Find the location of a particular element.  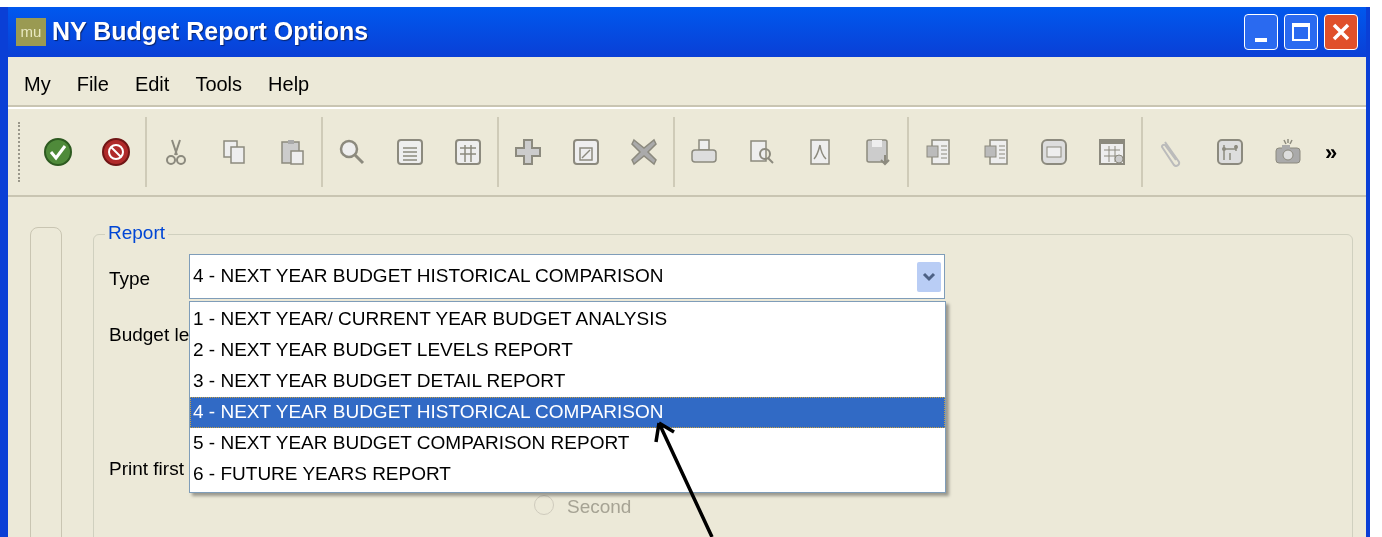

edit-icon is located at coordinates (586, 152).